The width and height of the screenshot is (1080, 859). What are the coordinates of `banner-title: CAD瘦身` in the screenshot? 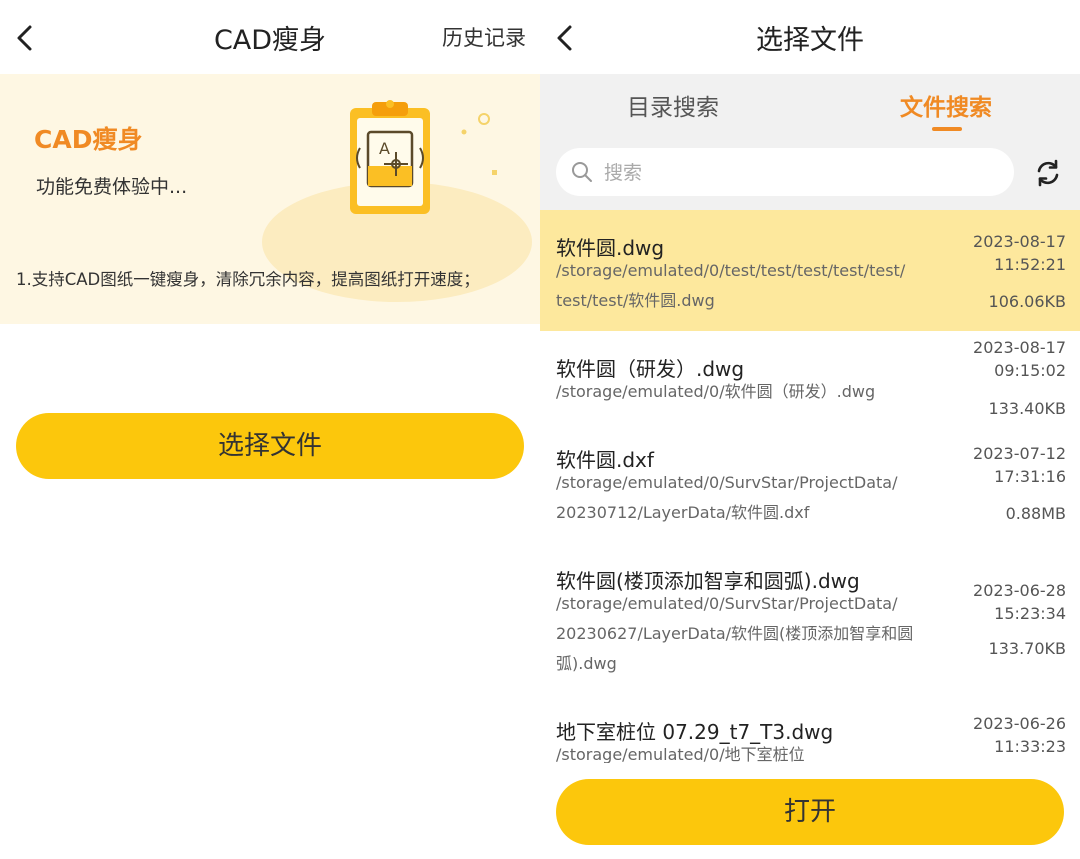 It's located at (88, 139).